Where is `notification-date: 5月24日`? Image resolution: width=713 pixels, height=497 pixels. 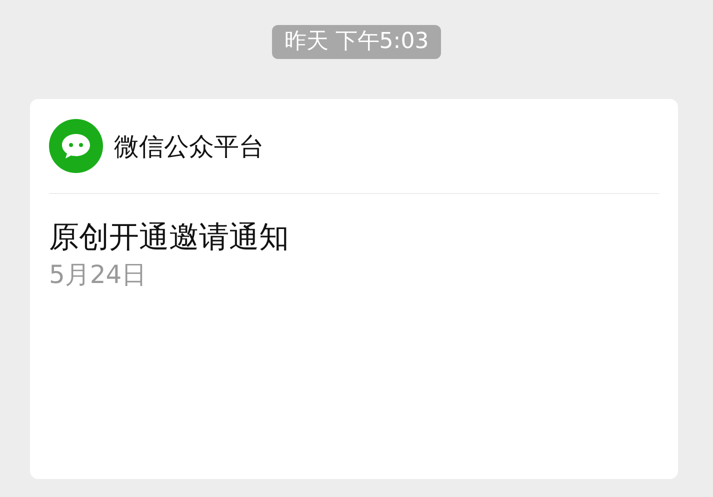
notification-date: 5月24日 is located at coordinates (98, 275).